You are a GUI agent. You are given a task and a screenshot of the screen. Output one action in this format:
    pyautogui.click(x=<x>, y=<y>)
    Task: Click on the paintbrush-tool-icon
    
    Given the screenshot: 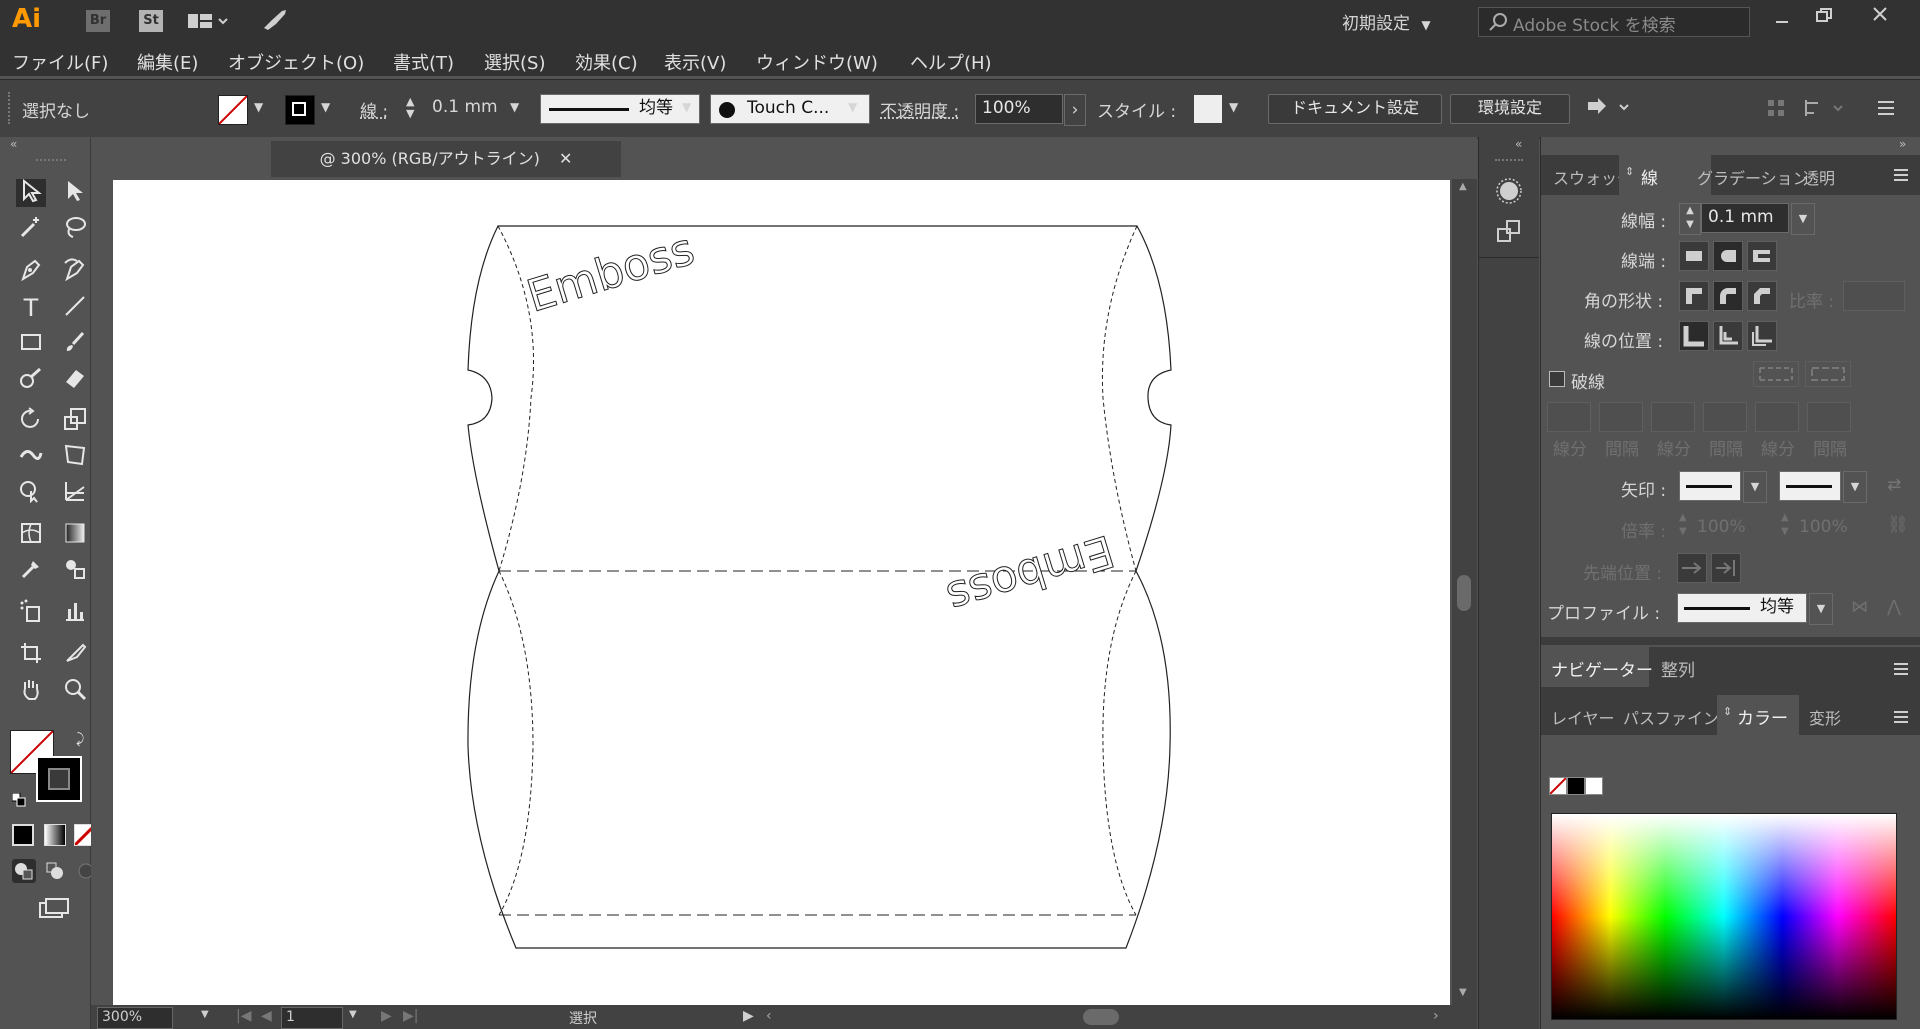 What is the action you would take?
    pyautogui.click(x=75, y=344)
    